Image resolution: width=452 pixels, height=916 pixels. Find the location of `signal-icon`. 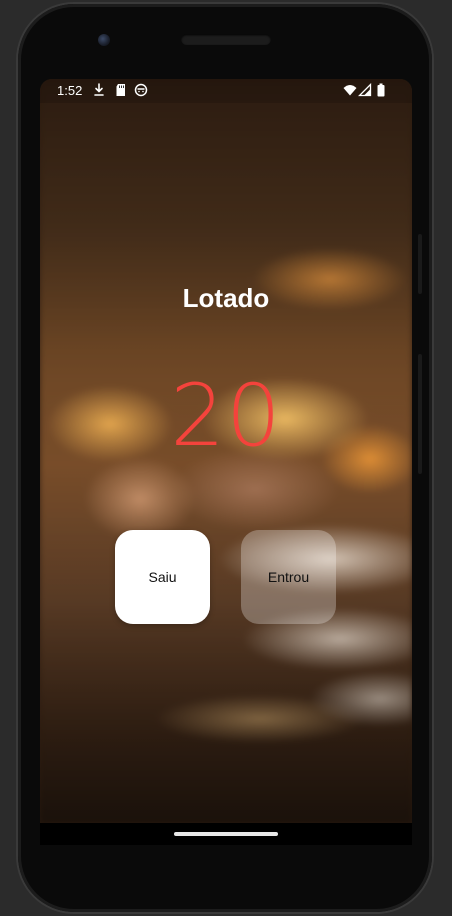

signal-icon is located at coordinates (365, 90).